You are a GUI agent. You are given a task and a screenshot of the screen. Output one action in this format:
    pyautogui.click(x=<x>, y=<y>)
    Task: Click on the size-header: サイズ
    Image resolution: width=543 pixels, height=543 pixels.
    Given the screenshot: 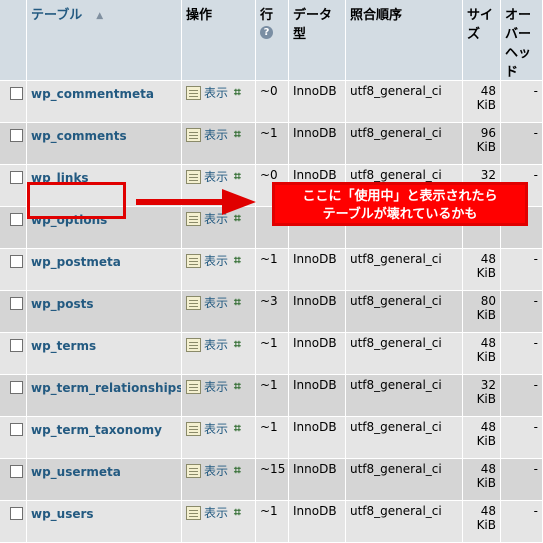 What is the action you would take?
    pyautogui.click(x=482, y=40)
    